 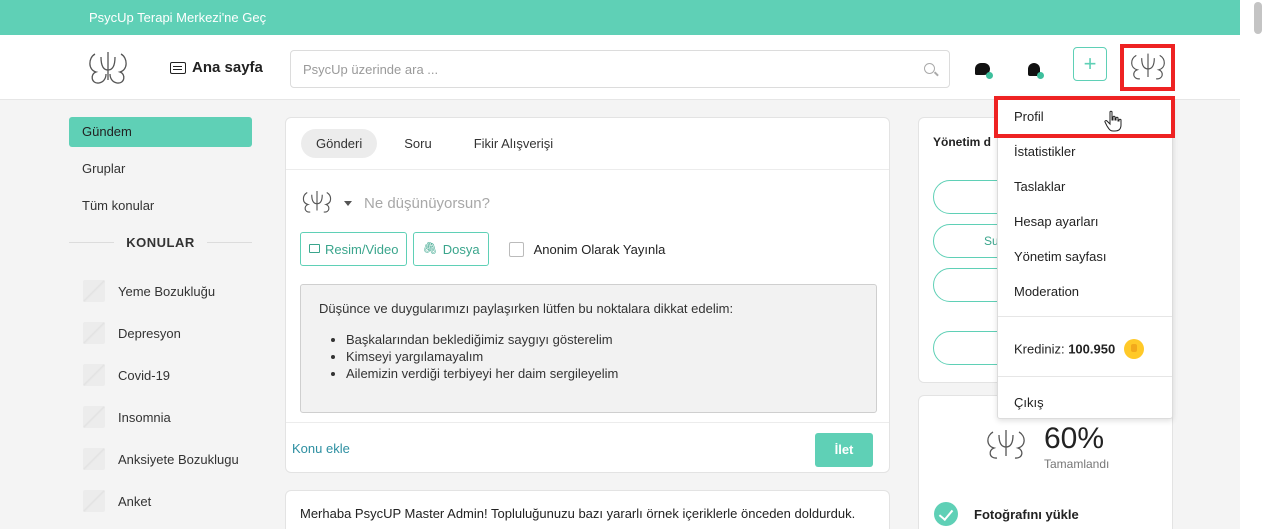 I want to click on topics-heading-row: KONULAR, so click(x=160, y=242).